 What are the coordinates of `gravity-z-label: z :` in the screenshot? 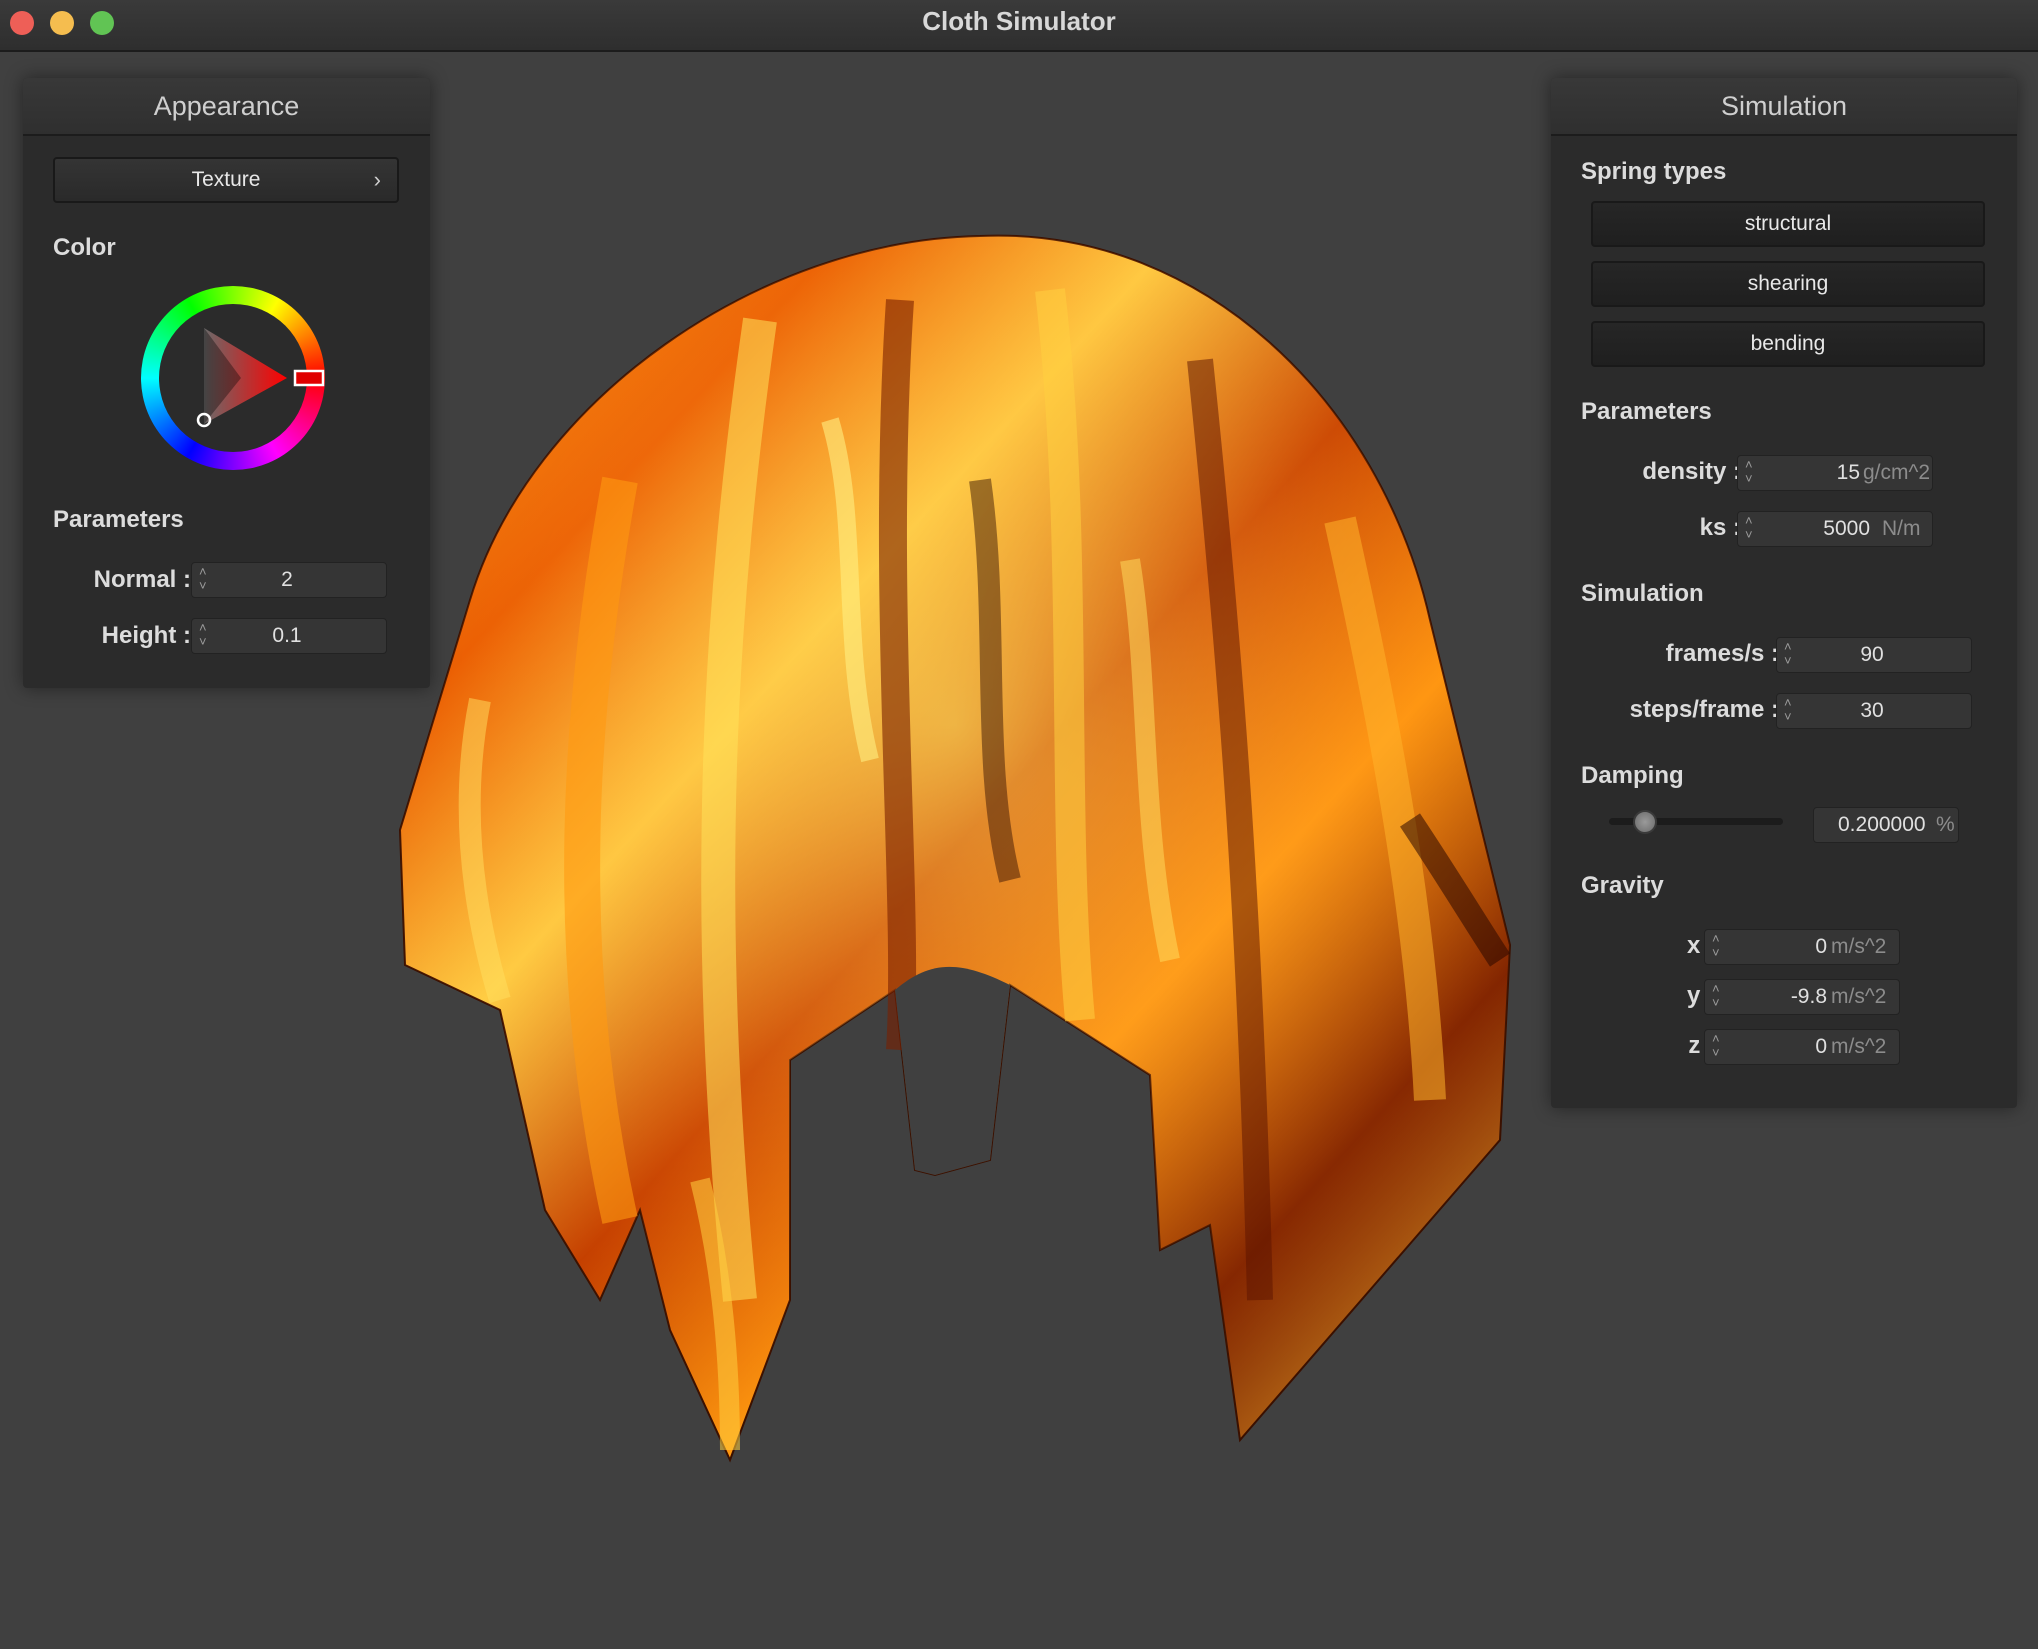 It's located at (1701, 1045).